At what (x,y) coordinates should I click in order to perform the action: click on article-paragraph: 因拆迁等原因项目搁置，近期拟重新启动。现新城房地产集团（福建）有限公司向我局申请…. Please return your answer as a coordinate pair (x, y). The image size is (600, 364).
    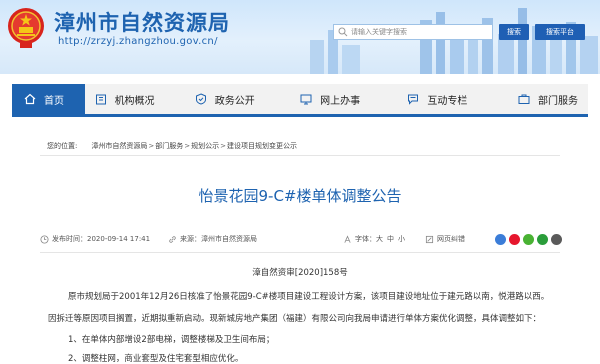
    Looking at the image, I should click on (295, 319).